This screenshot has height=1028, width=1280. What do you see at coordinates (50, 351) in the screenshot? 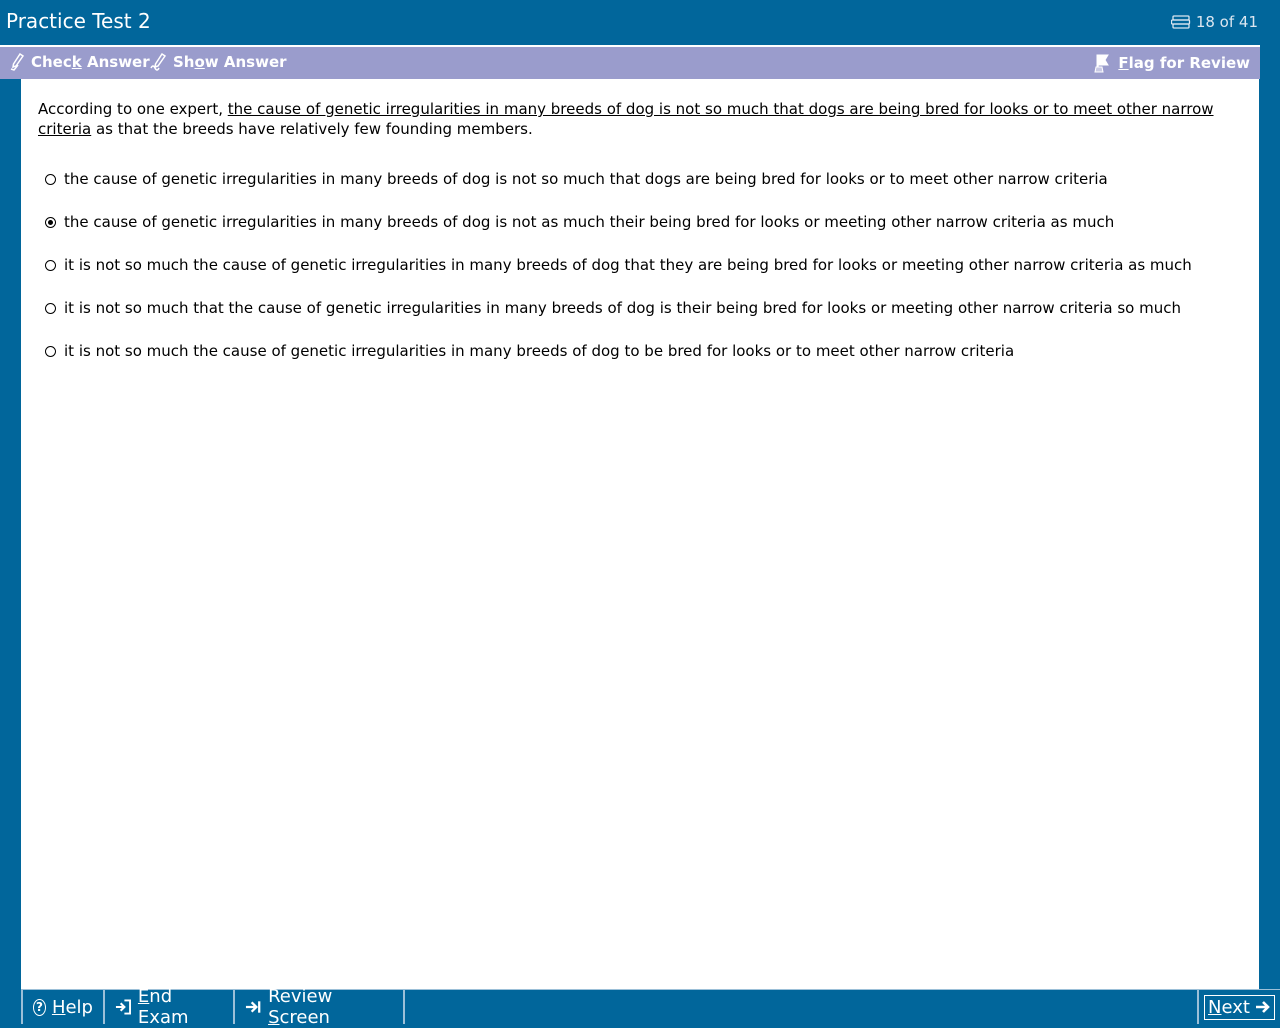
I see `radio-button-e` at bounding box center [50, 351].